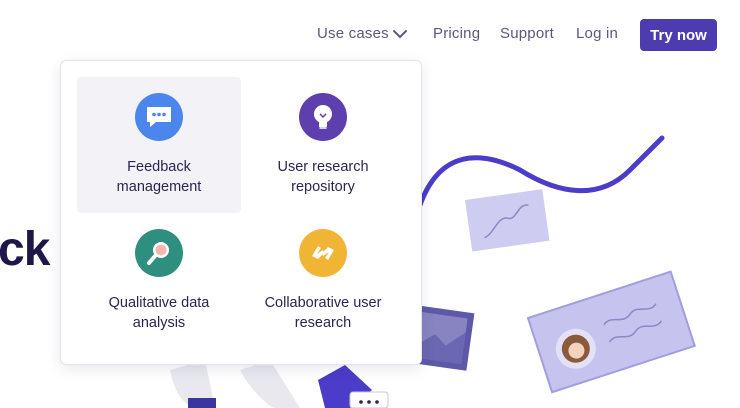 Image resolution: width=740 pixels, height=408 pixels. Describe the element at coordinates (159, 313) in the screenshot. I see `menu-item-label: Qualitative data analysis` at that location.